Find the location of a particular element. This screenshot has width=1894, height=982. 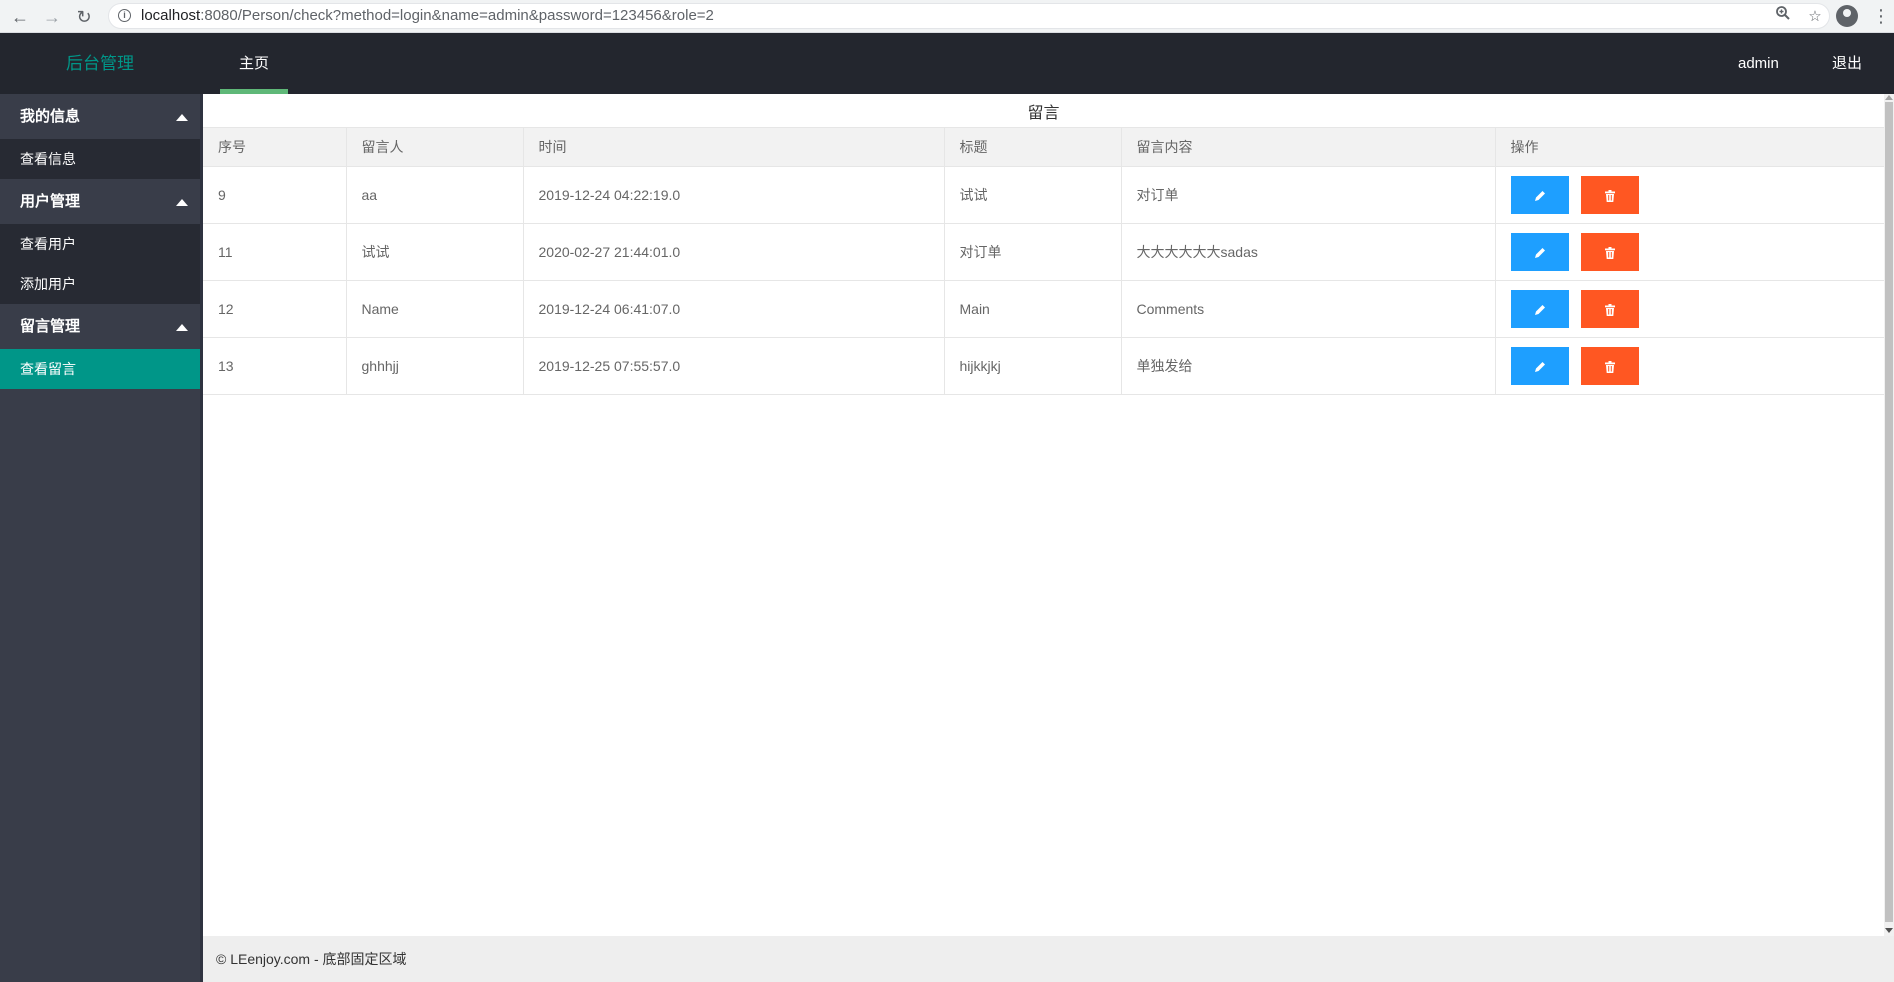

cell-title: 对订单 is located at coordinates (1033, 252).